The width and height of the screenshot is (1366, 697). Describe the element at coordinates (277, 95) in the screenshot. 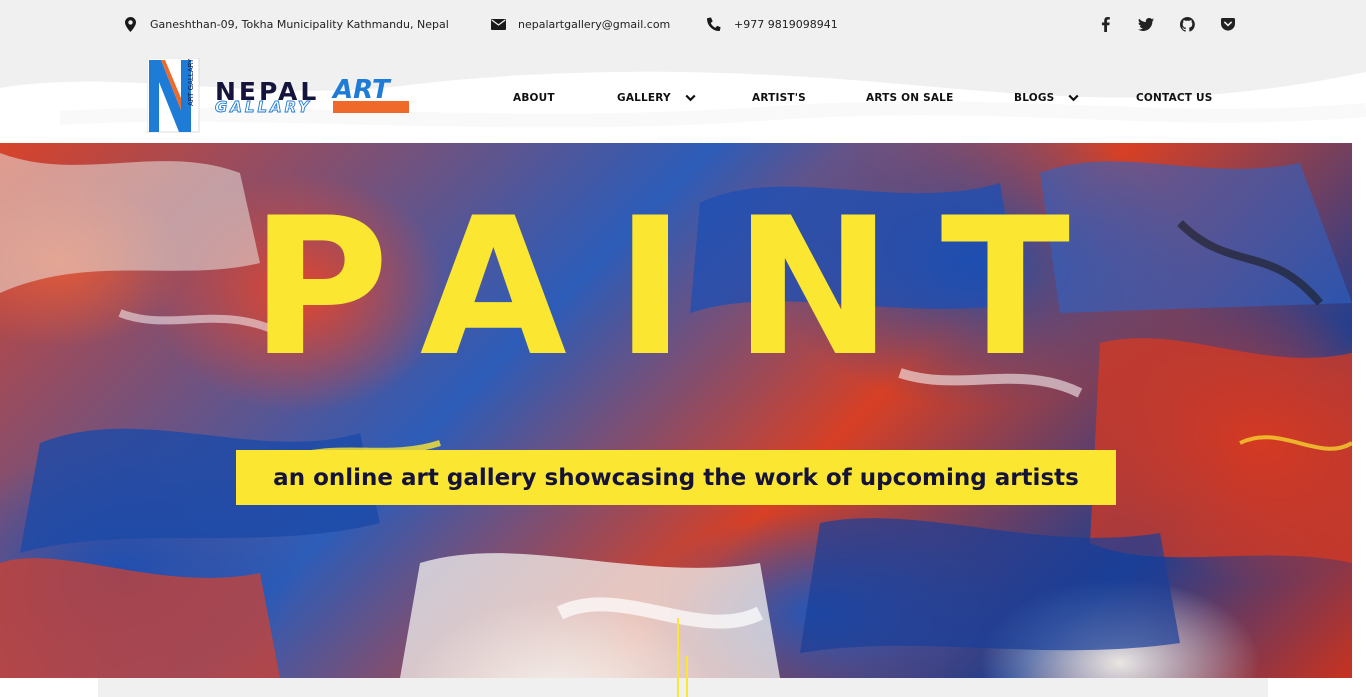

I see `nepal-art-gallery-logo: ART GALLARY NEPAL ART GALLARY` at that location.